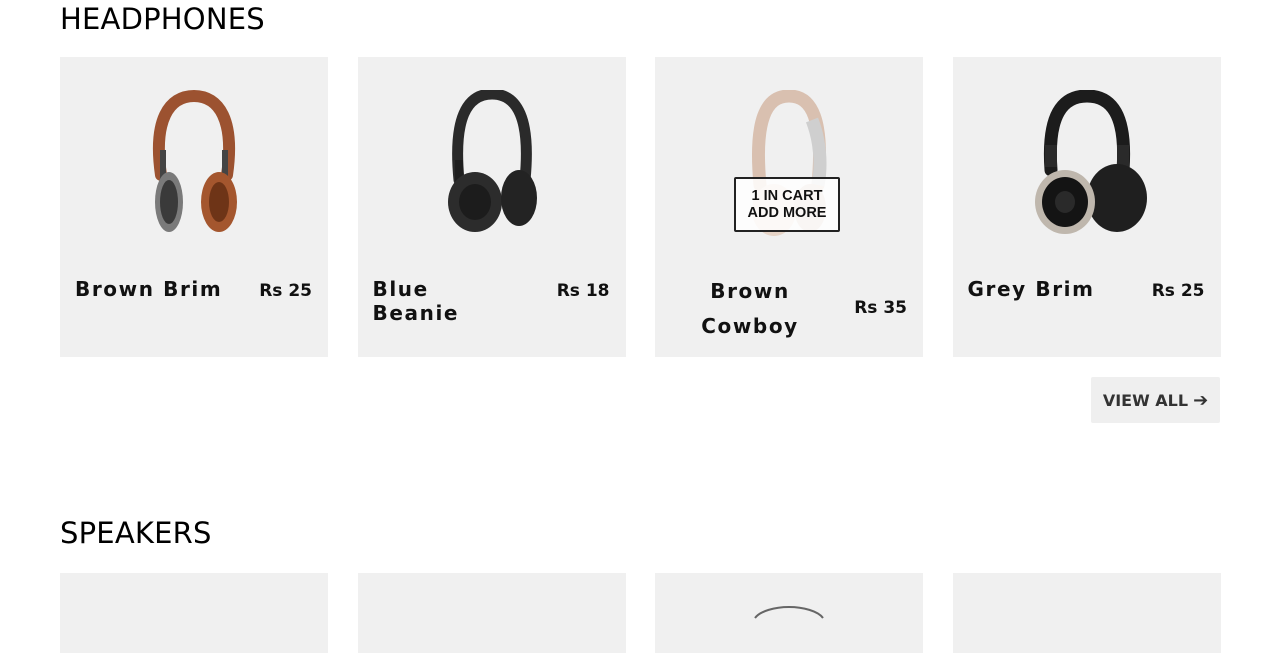 The width and height of the screenshot is (1280, 653). I want to click on headphones-brown-icon, so click(194, 165).